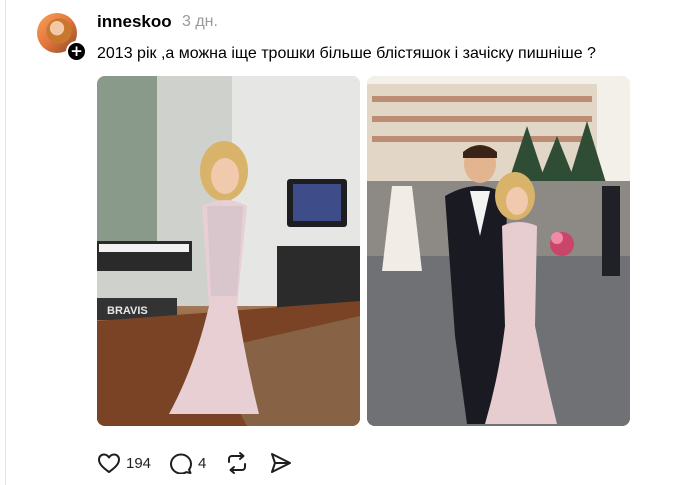  I want to click on post-actions: 194 4, so click(204, 463).